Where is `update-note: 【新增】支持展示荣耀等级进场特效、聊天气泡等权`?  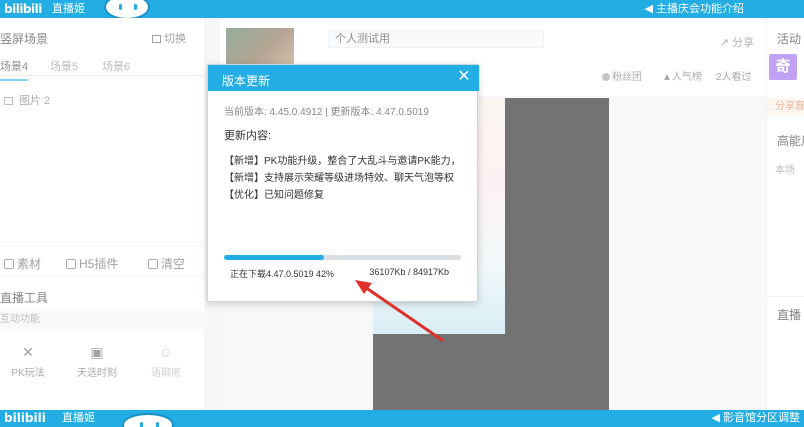 update-note: 【新增】支持展示荣耀等级进场特效、聊天气泡等权 is located at coordinates (339, 178).